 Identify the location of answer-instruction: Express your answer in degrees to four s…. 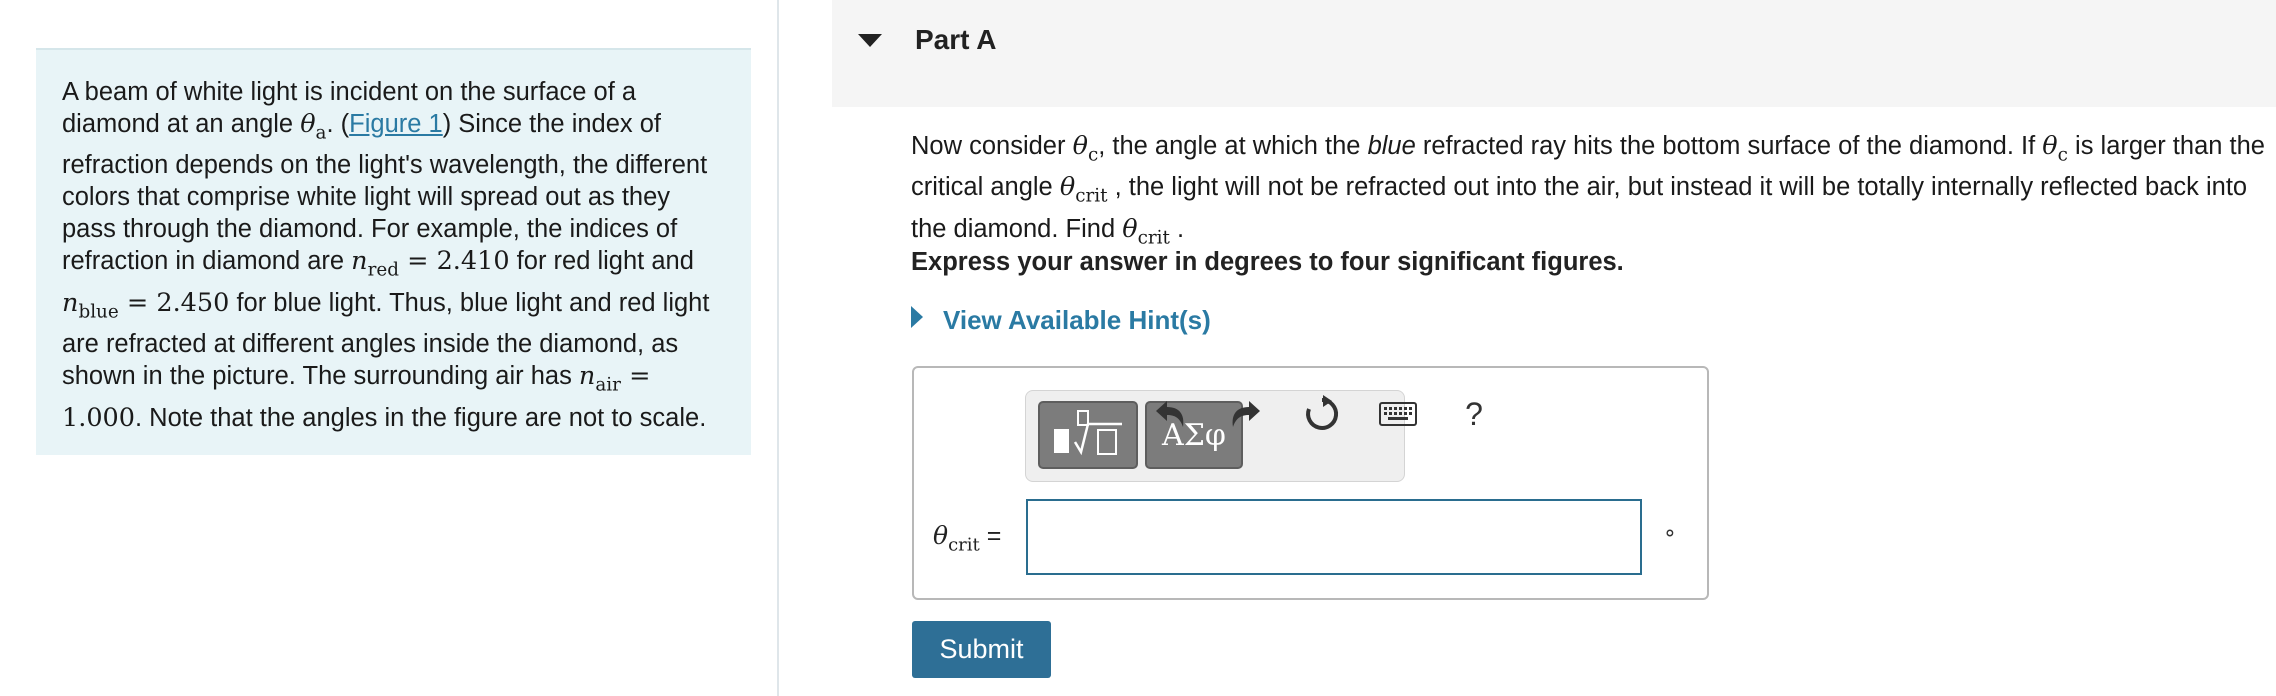
(1267, 262).